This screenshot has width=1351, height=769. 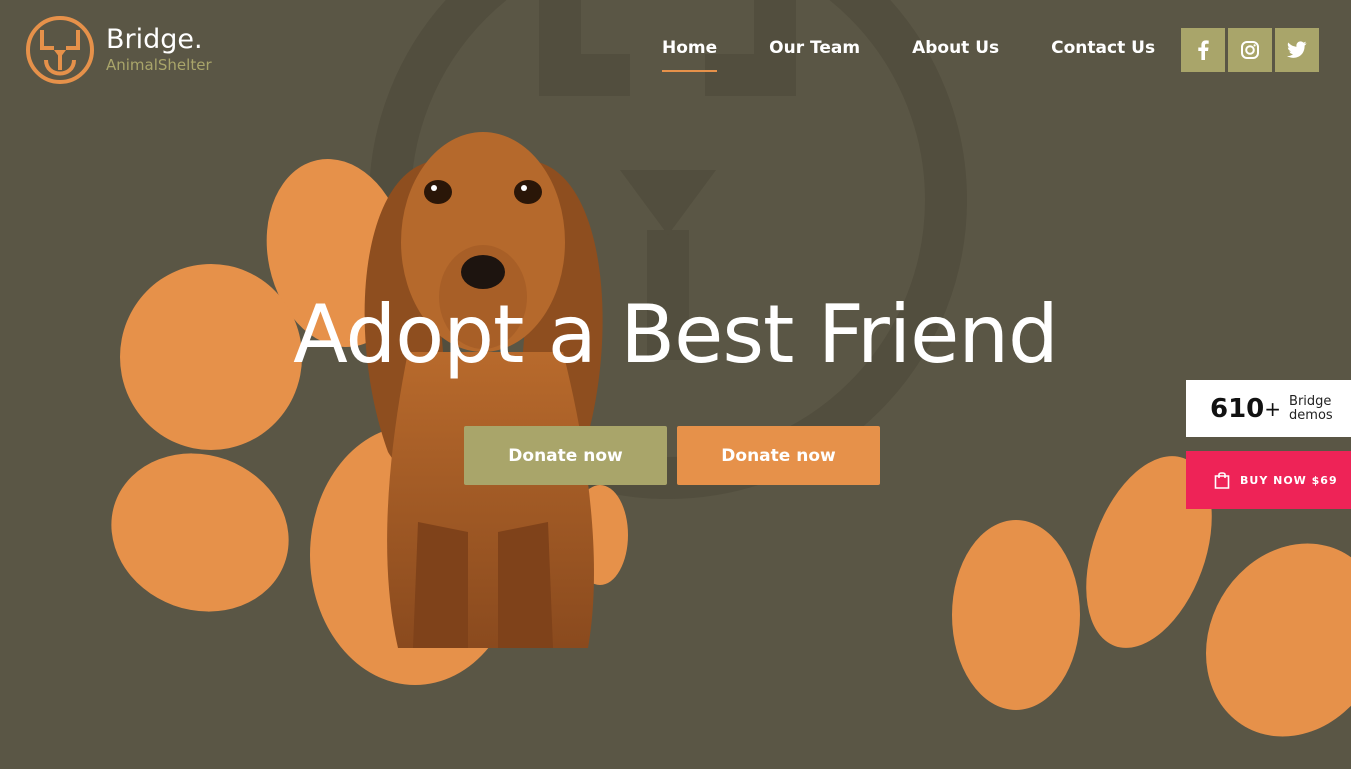 I want to click on brand-name: Bridge., so click(x=154, y=39).